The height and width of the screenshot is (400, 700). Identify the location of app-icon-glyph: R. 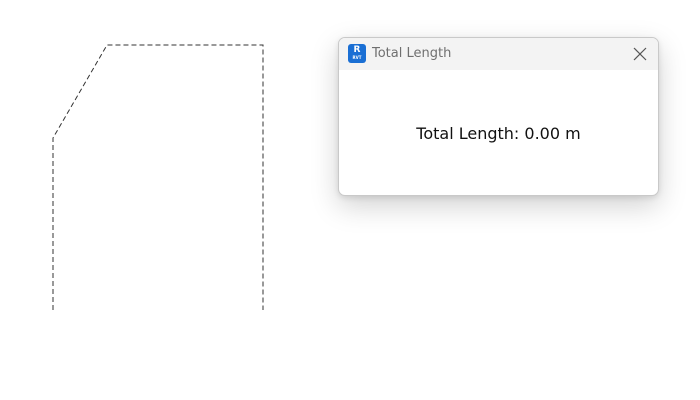
(357, 50).